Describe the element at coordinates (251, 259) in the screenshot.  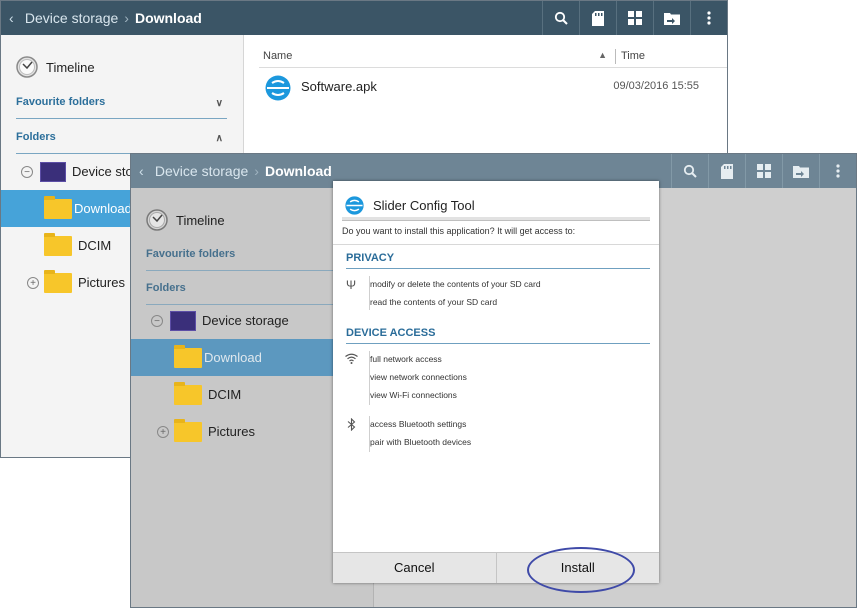
I see `front-favourite-folders-header: Favourite folders` at that location.